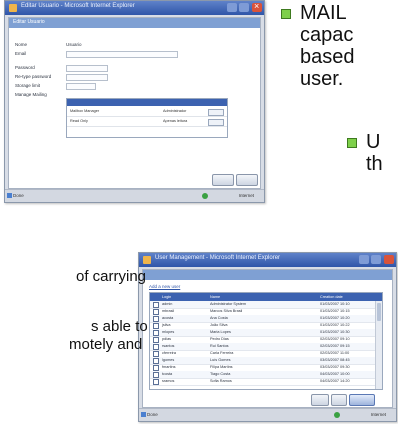  I want to click on field-label-email: Email, so click(21, 53).